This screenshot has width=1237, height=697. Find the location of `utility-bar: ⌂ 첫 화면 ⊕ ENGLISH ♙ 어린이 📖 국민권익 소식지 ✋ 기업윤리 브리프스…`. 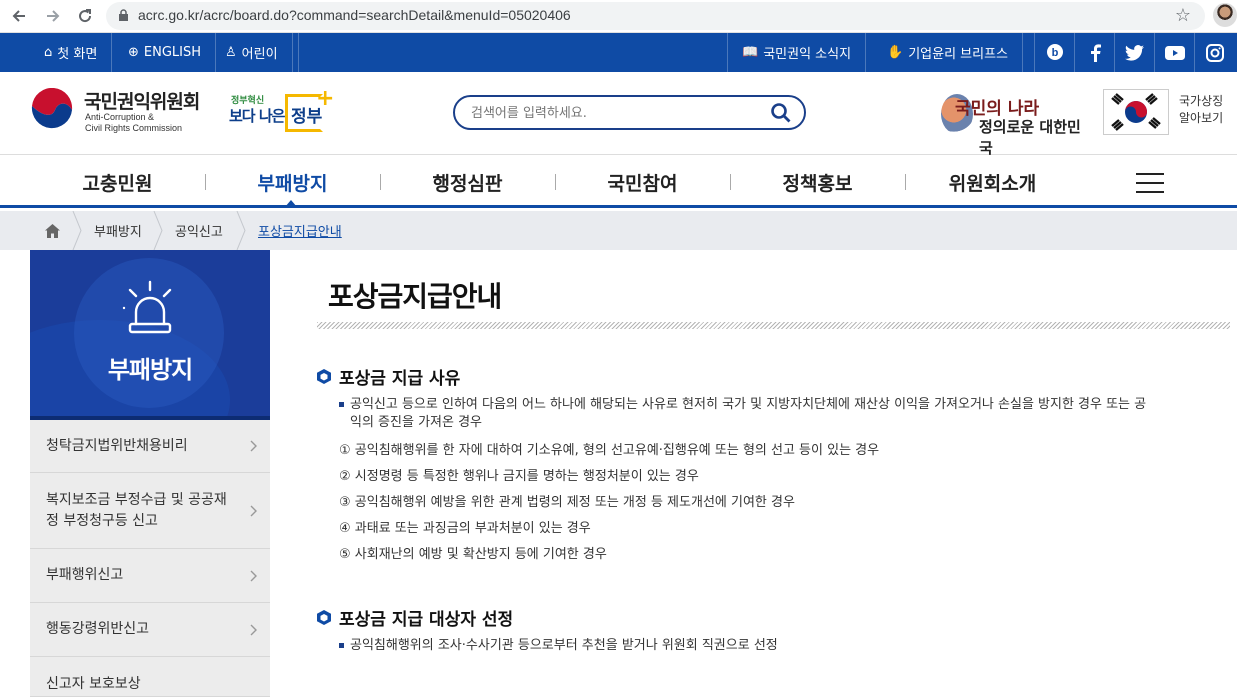

utility-bar: ⌂ 첫 화면 ⊕ ENGLISH ♙ 어린이 📖 국민권익 소식지 ✋ 기업윤리 브리프스… is located at coordinates (618, 52).